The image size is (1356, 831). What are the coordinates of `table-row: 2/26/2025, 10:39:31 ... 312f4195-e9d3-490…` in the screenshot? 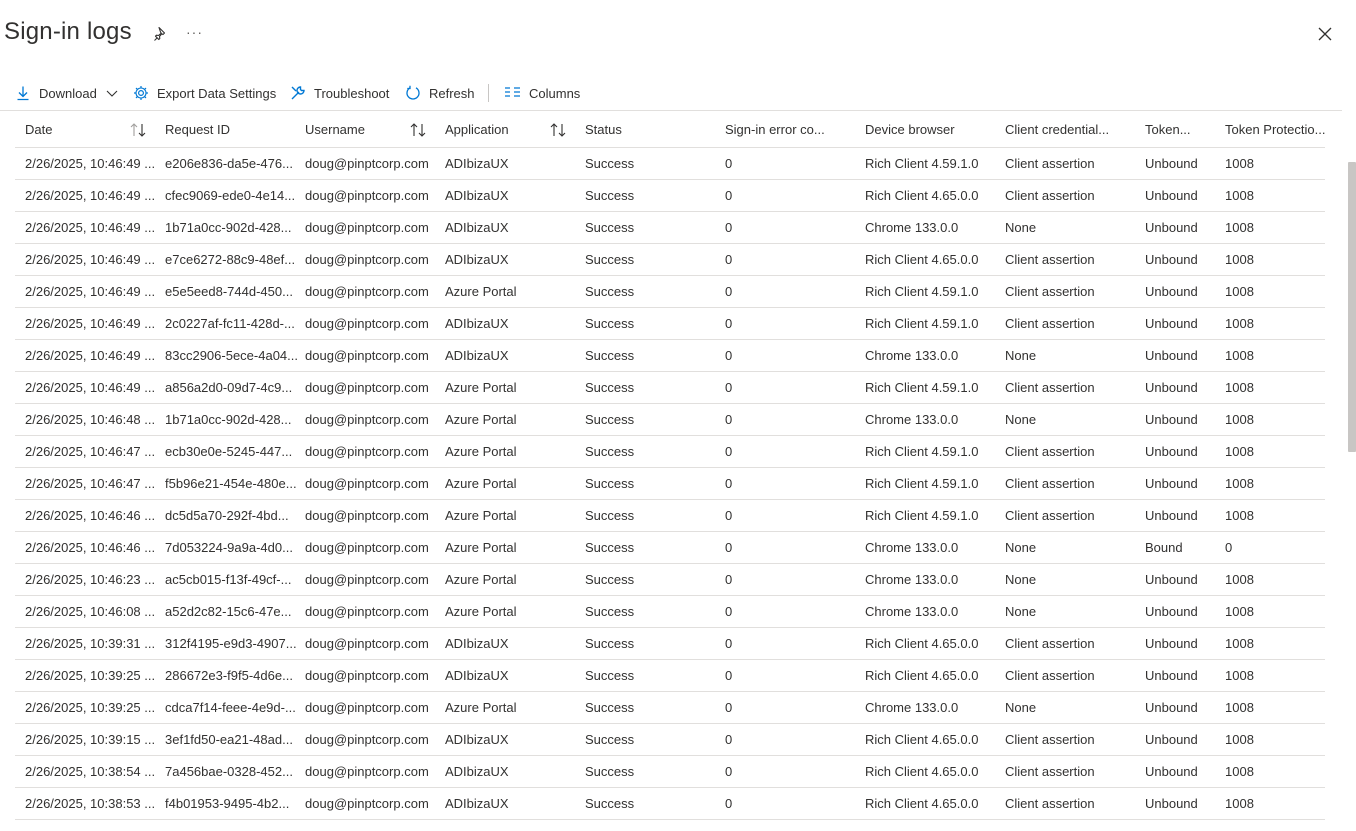 It's located at (670, 644).